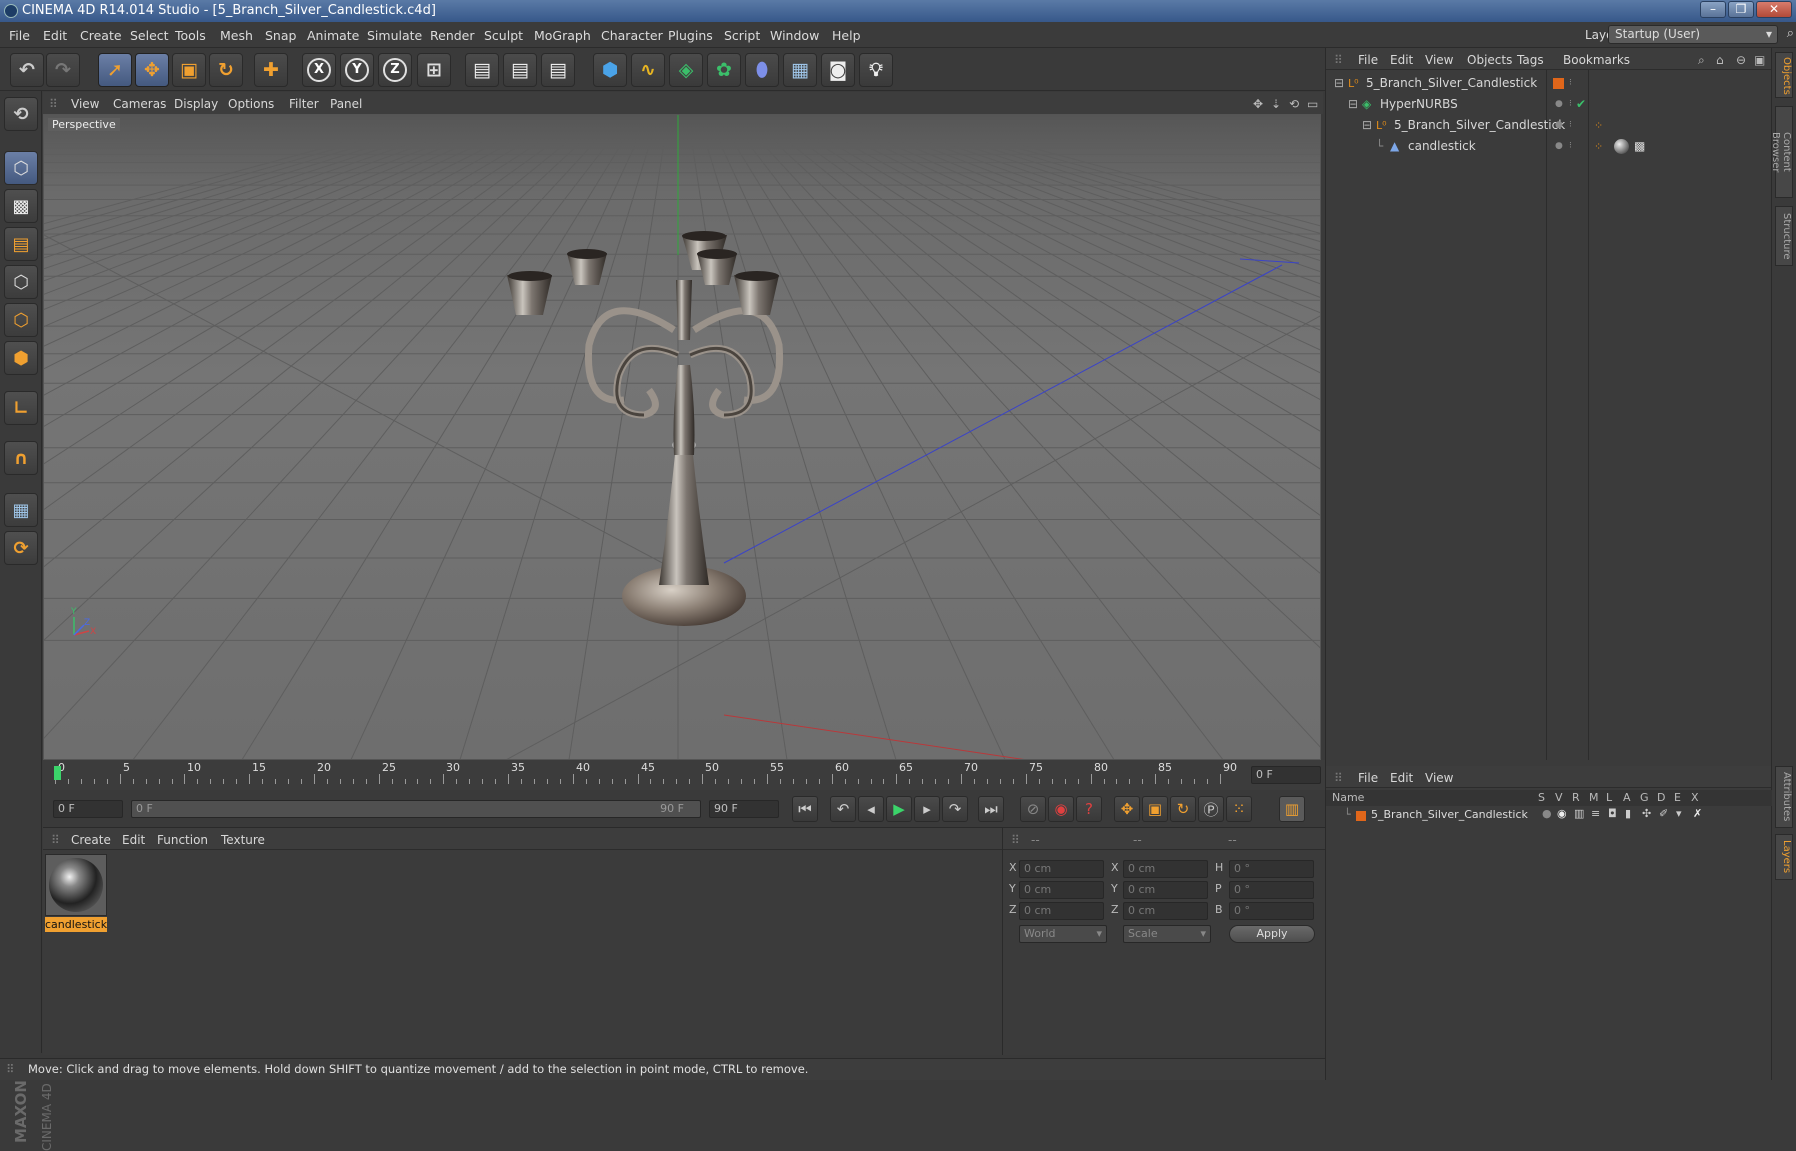 Image resolution: width=1796 pixels, height=1151 pixels. What do you see at coordinates (503, 35) in the screenshot?
I see `menu-sculpt: Sculpt` at bounding box center [503, 35].